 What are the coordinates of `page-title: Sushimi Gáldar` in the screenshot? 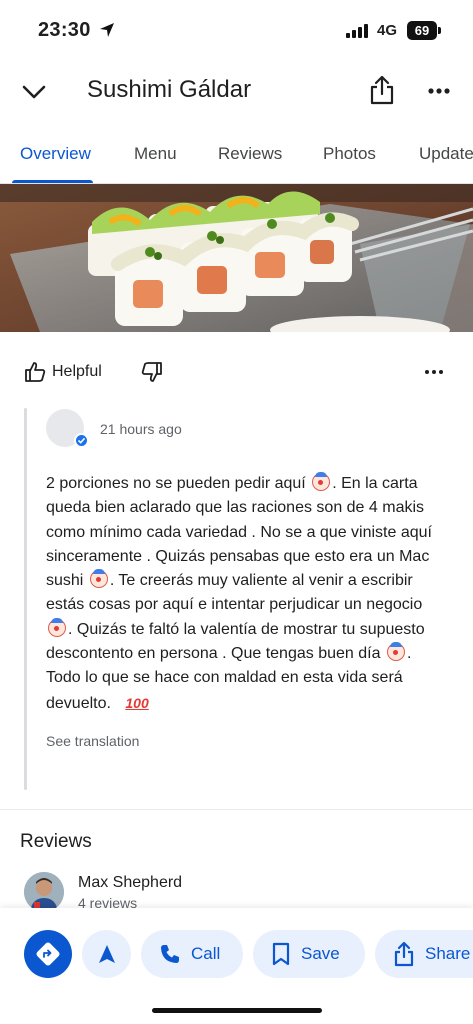 It's located at (169, 89).